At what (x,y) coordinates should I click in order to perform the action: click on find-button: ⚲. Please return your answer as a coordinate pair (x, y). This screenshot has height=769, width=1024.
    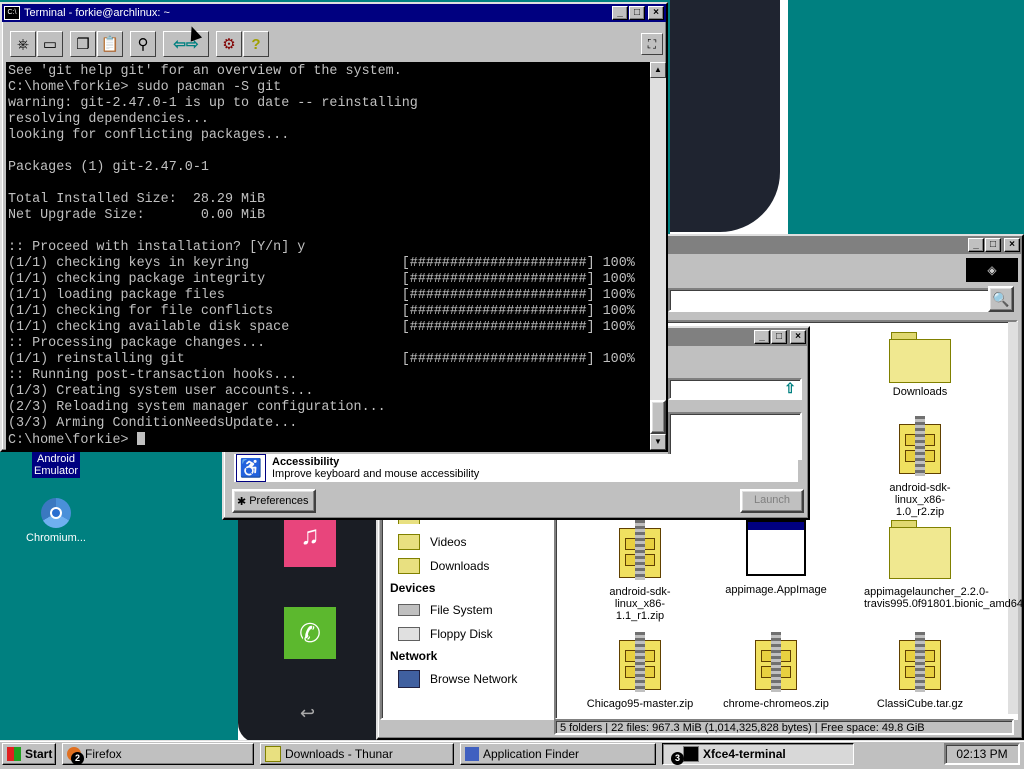
    Looking at the image, I should click on (143, 44).